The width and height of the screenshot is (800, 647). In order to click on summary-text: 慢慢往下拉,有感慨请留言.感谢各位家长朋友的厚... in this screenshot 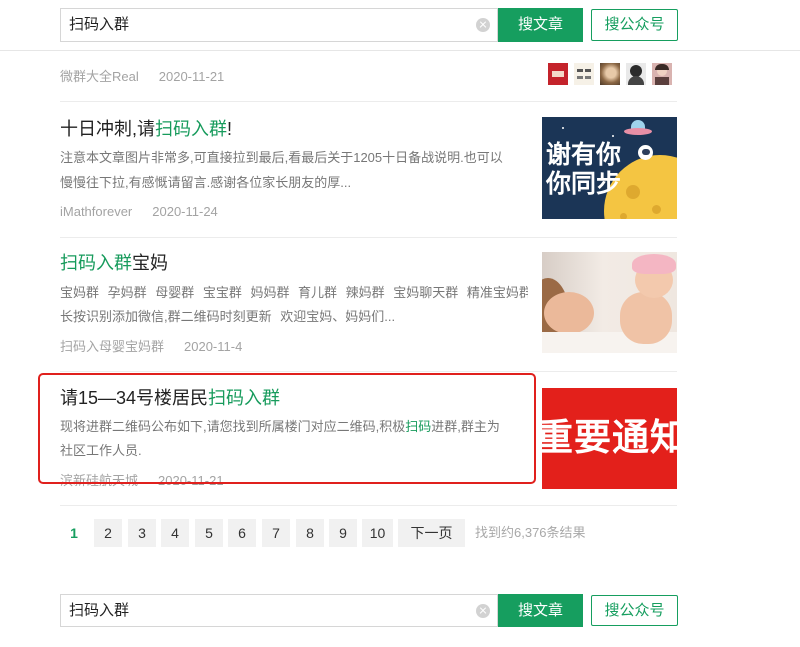, I will do `click(206, 182)`.